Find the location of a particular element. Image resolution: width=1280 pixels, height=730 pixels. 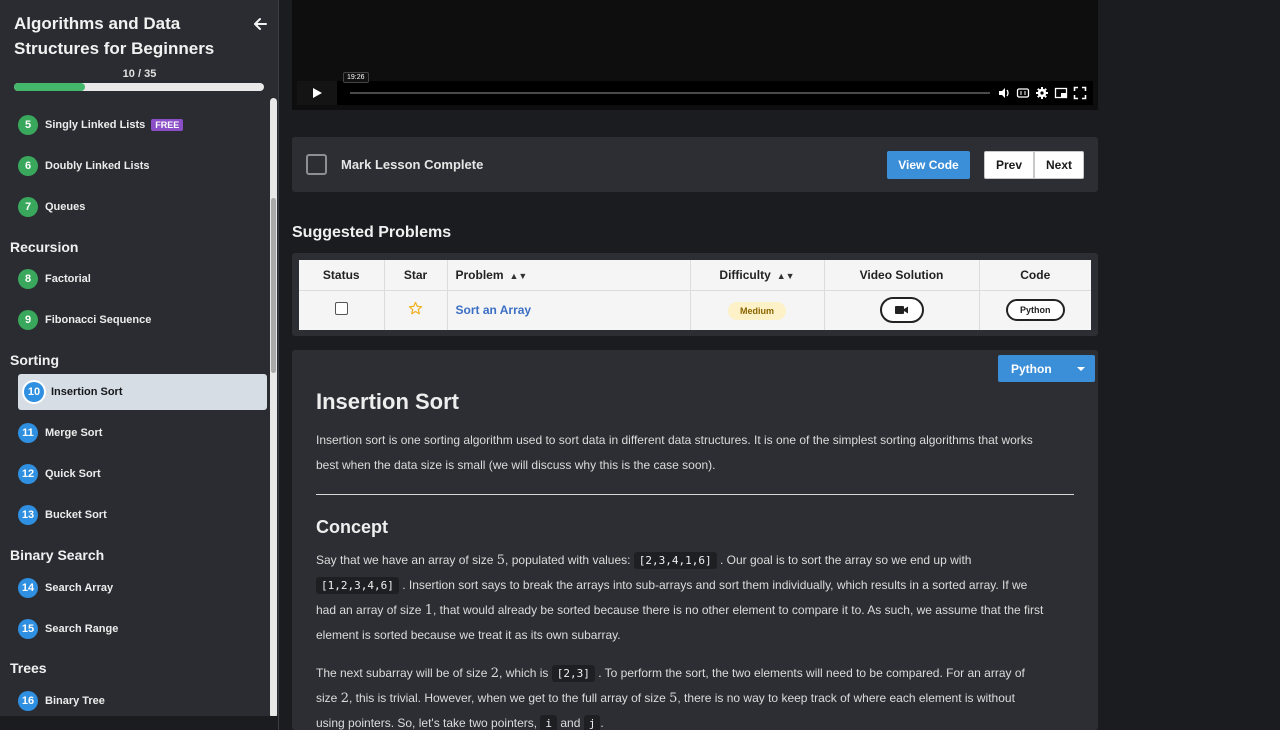

difficulty-badge: Medium is located at coordinates (756, 311).